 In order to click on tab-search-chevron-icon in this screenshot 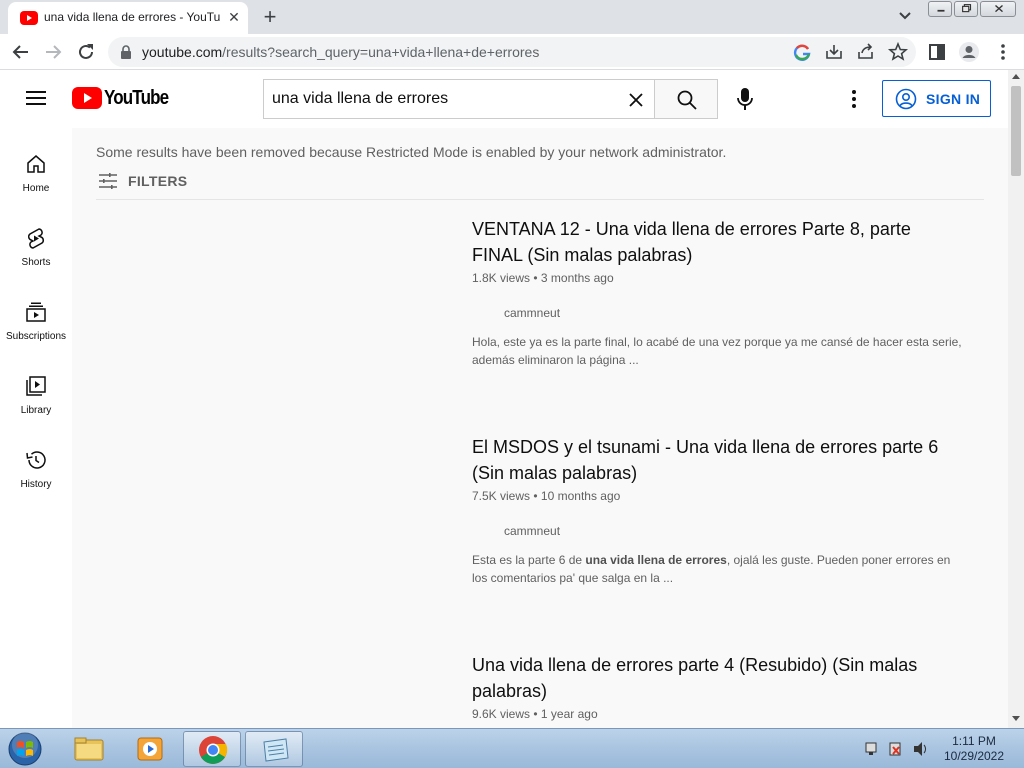, I will do `click(905, 16)`.